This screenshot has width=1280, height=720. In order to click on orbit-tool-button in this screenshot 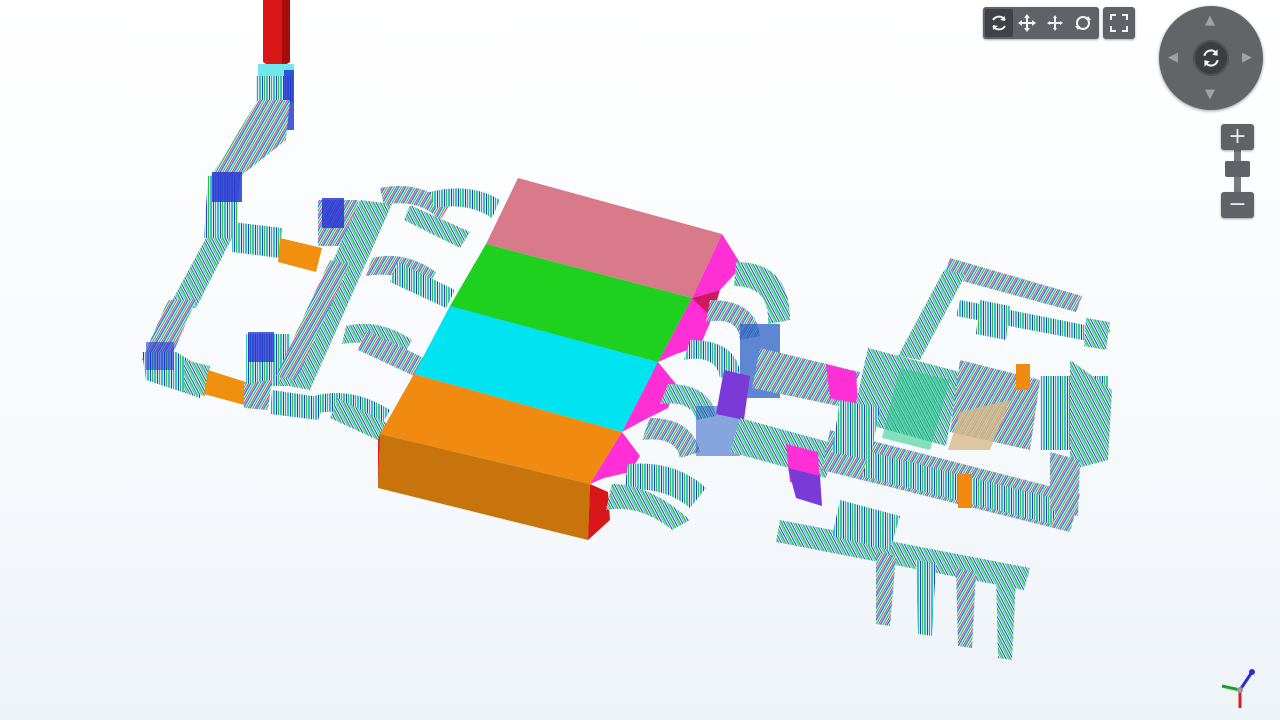, I will do `click(999, 23)`.